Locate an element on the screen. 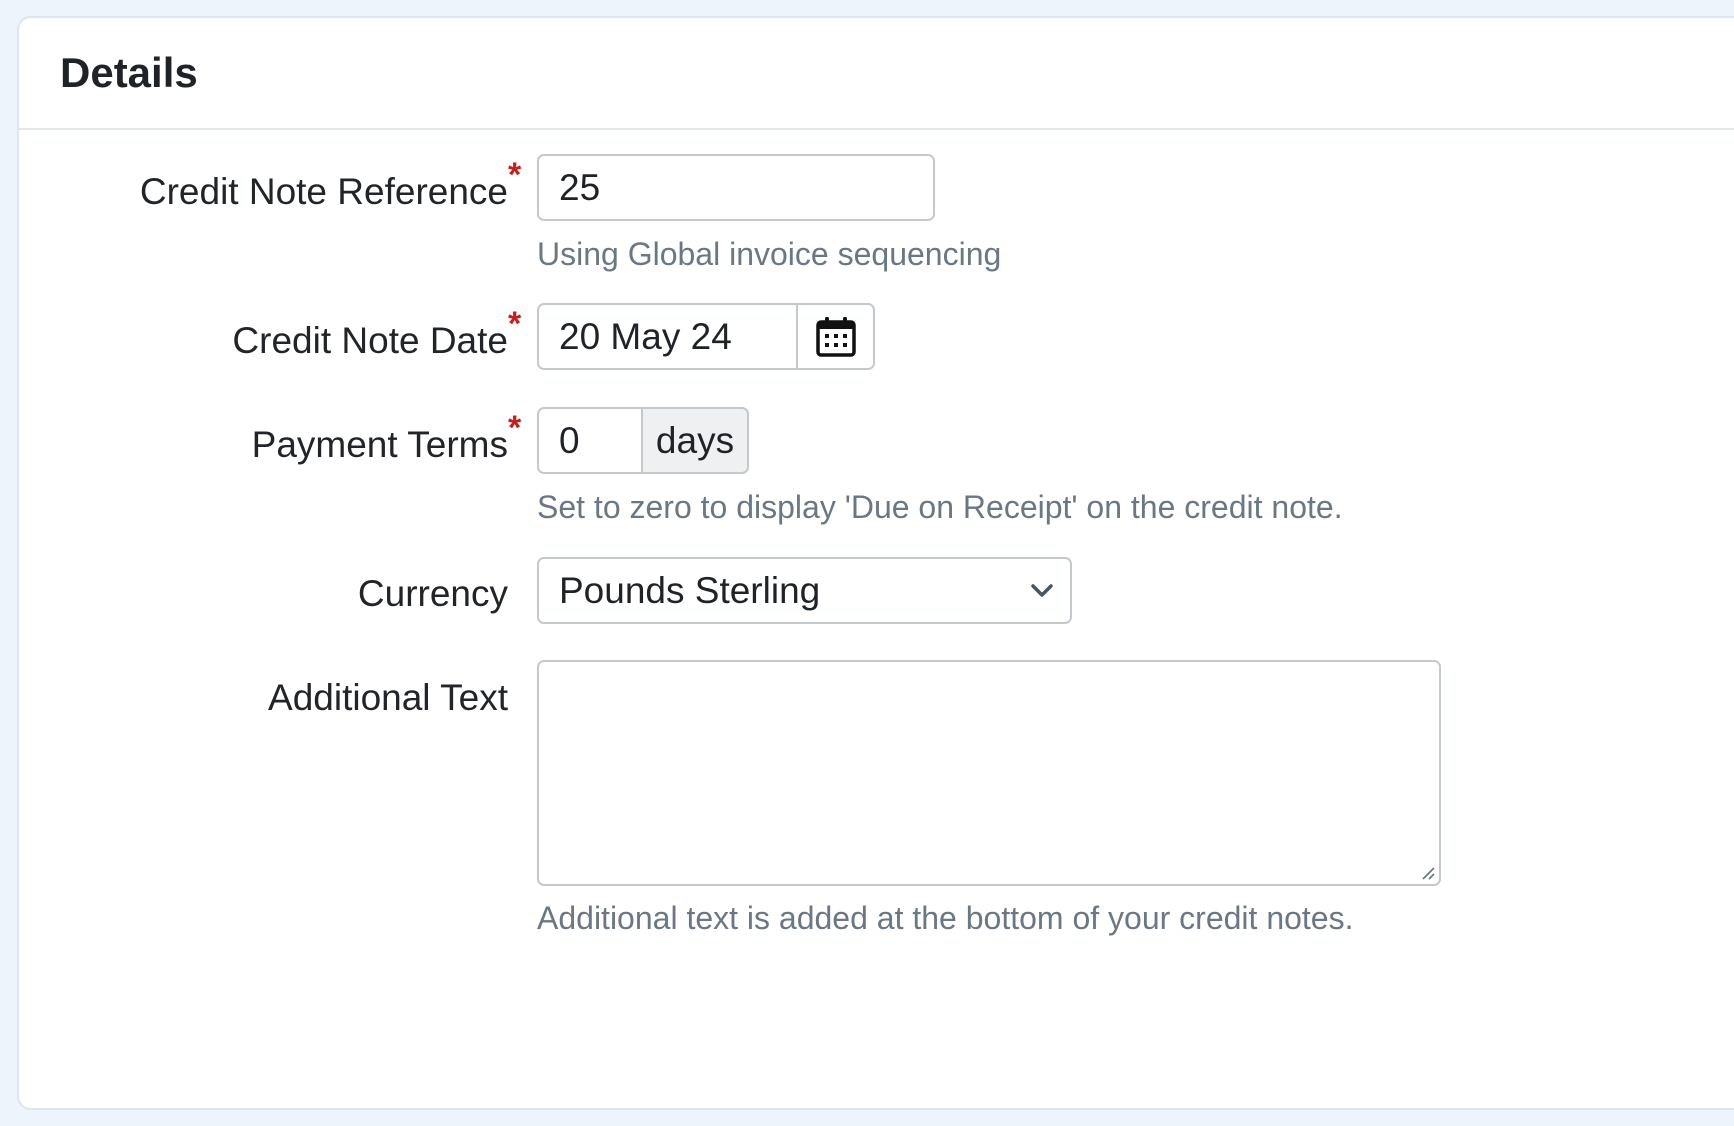  currency-label: Currency is located at coordinates (432, 593).